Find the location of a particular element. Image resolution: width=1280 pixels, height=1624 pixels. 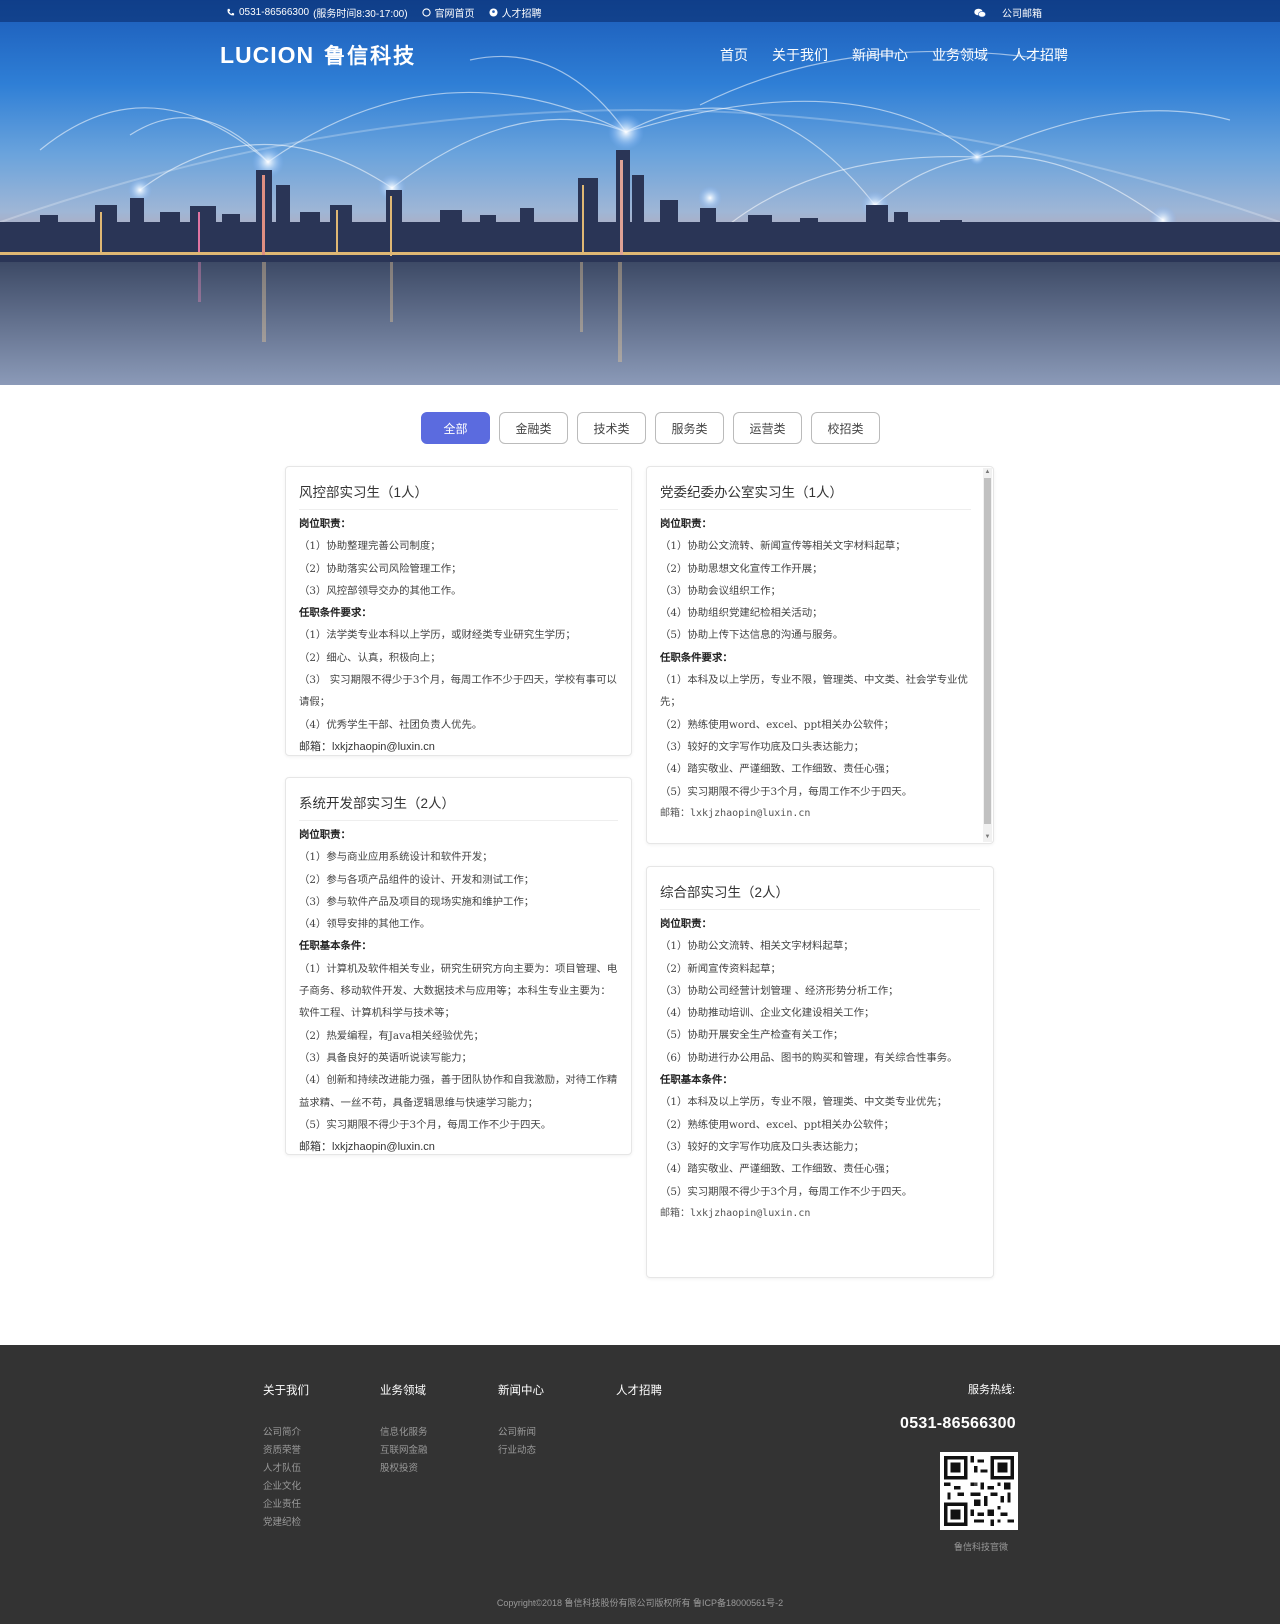

nav-item-careers: 人才招聘 is located at coordinates (1040, 55).